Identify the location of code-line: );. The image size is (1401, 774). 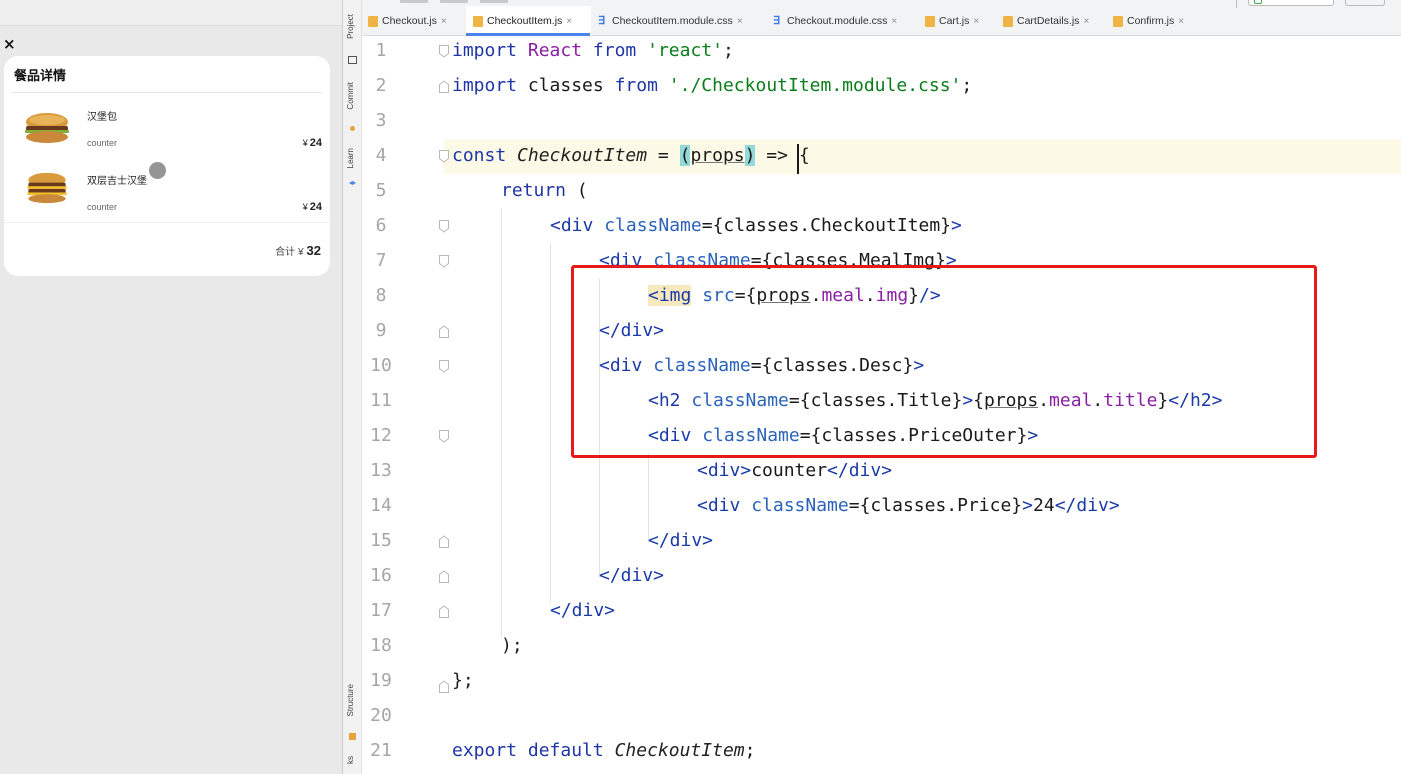
(512, 645).